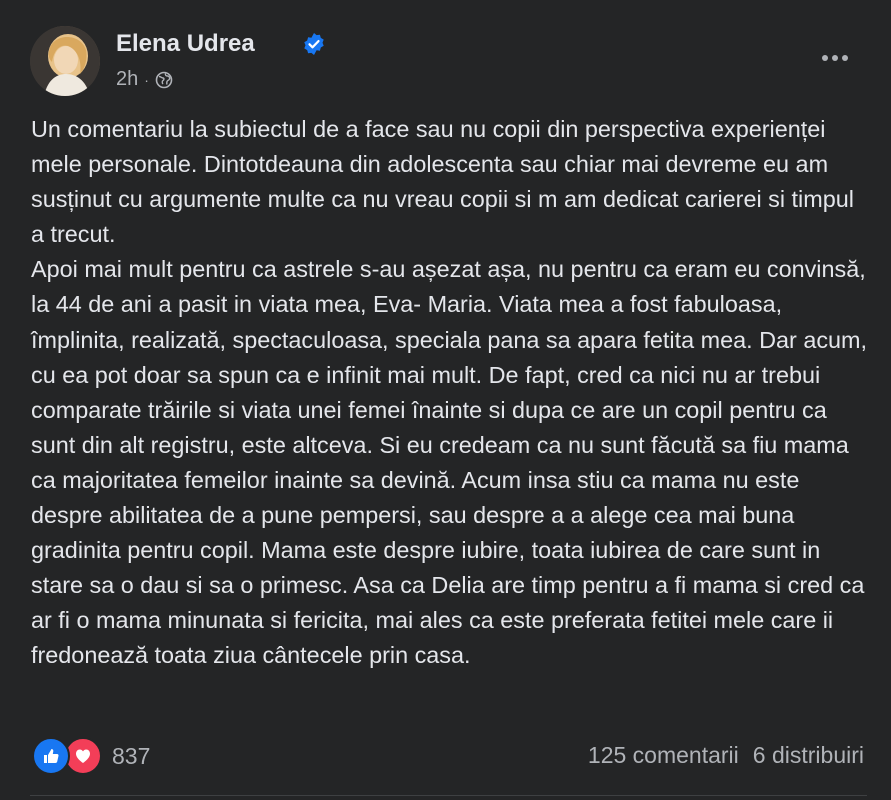 Image resolution: width=891 pixels, height=800 pixels. I want to click on globe-icon, so click(164, 80).